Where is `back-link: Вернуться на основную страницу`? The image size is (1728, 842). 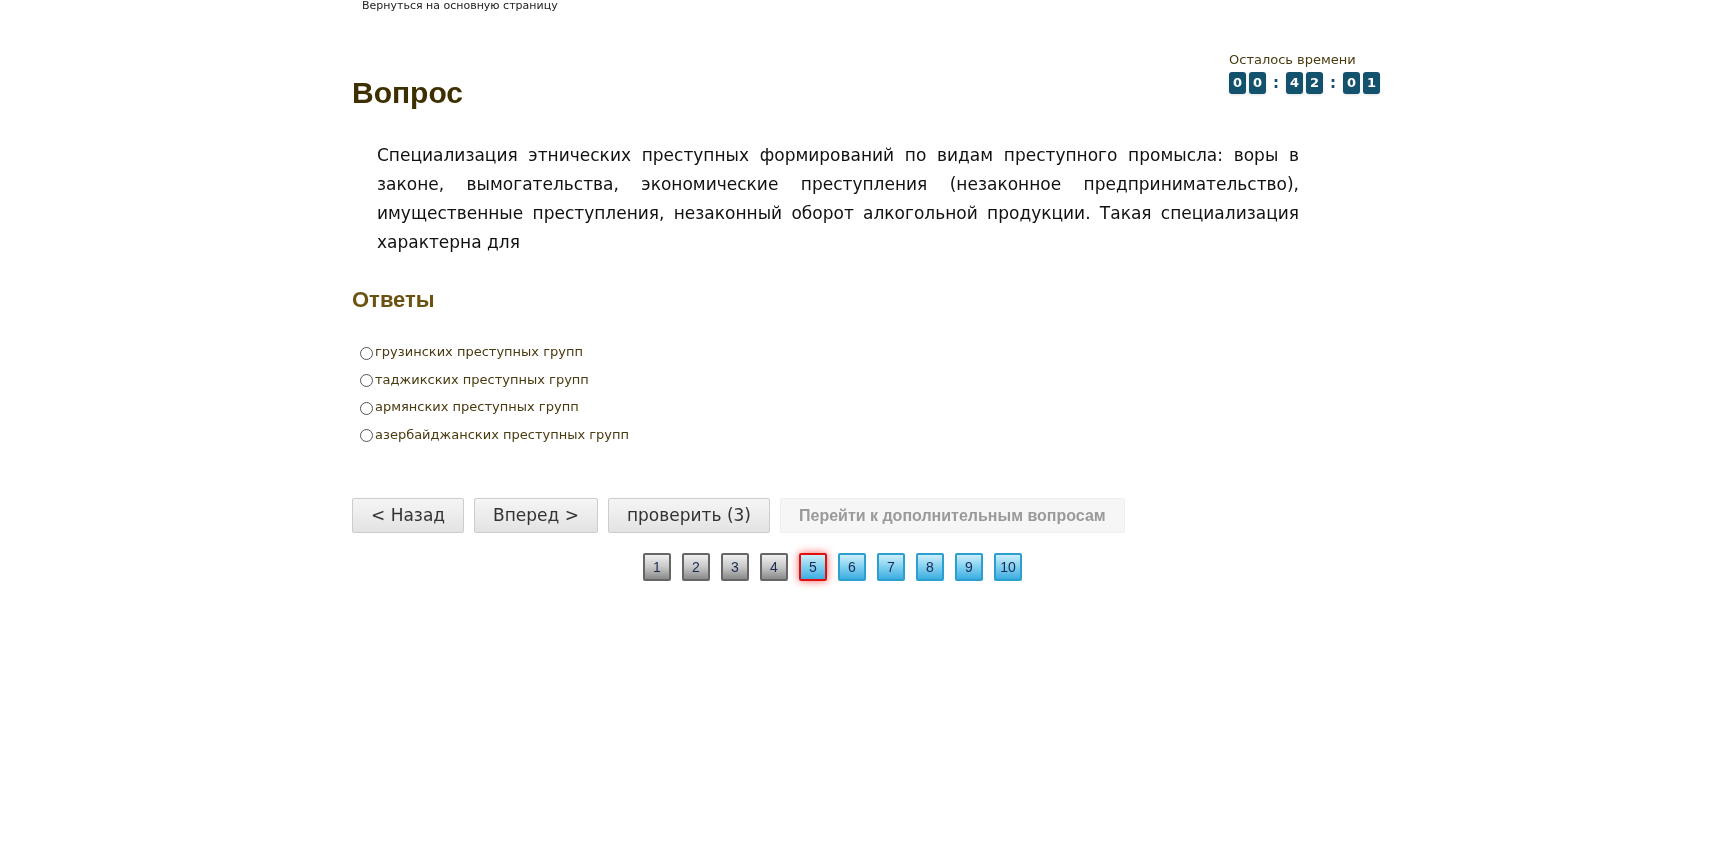 back-link: Вернуться на основную страницу is located at coordinates (460, 6).